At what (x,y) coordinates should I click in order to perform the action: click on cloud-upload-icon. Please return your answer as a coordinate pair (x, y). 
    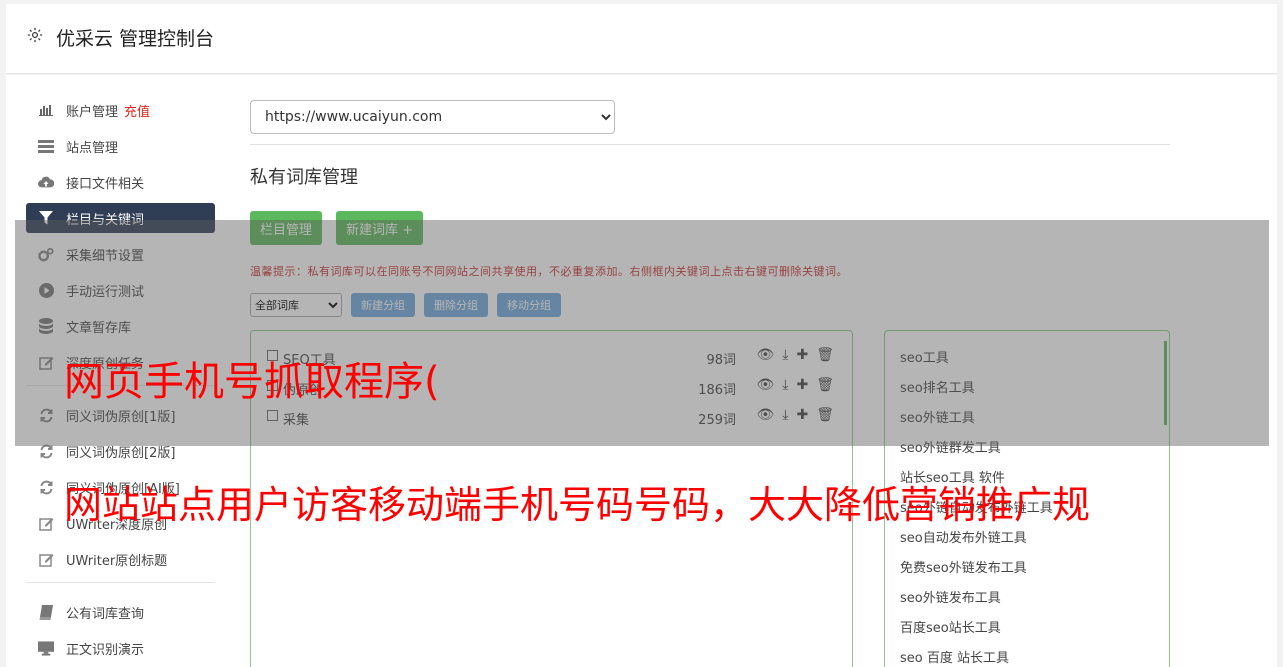
    Looking at the image, I should click on (46, 182).